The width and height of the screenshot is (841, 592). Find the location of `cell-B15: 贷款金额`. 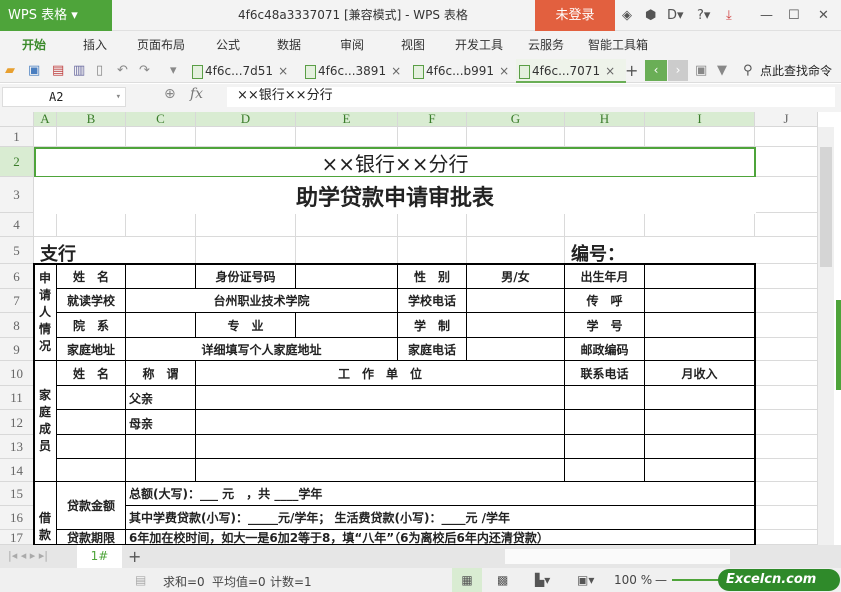

cell-B15: 贷款金额 is located at coordinates (91, 505).